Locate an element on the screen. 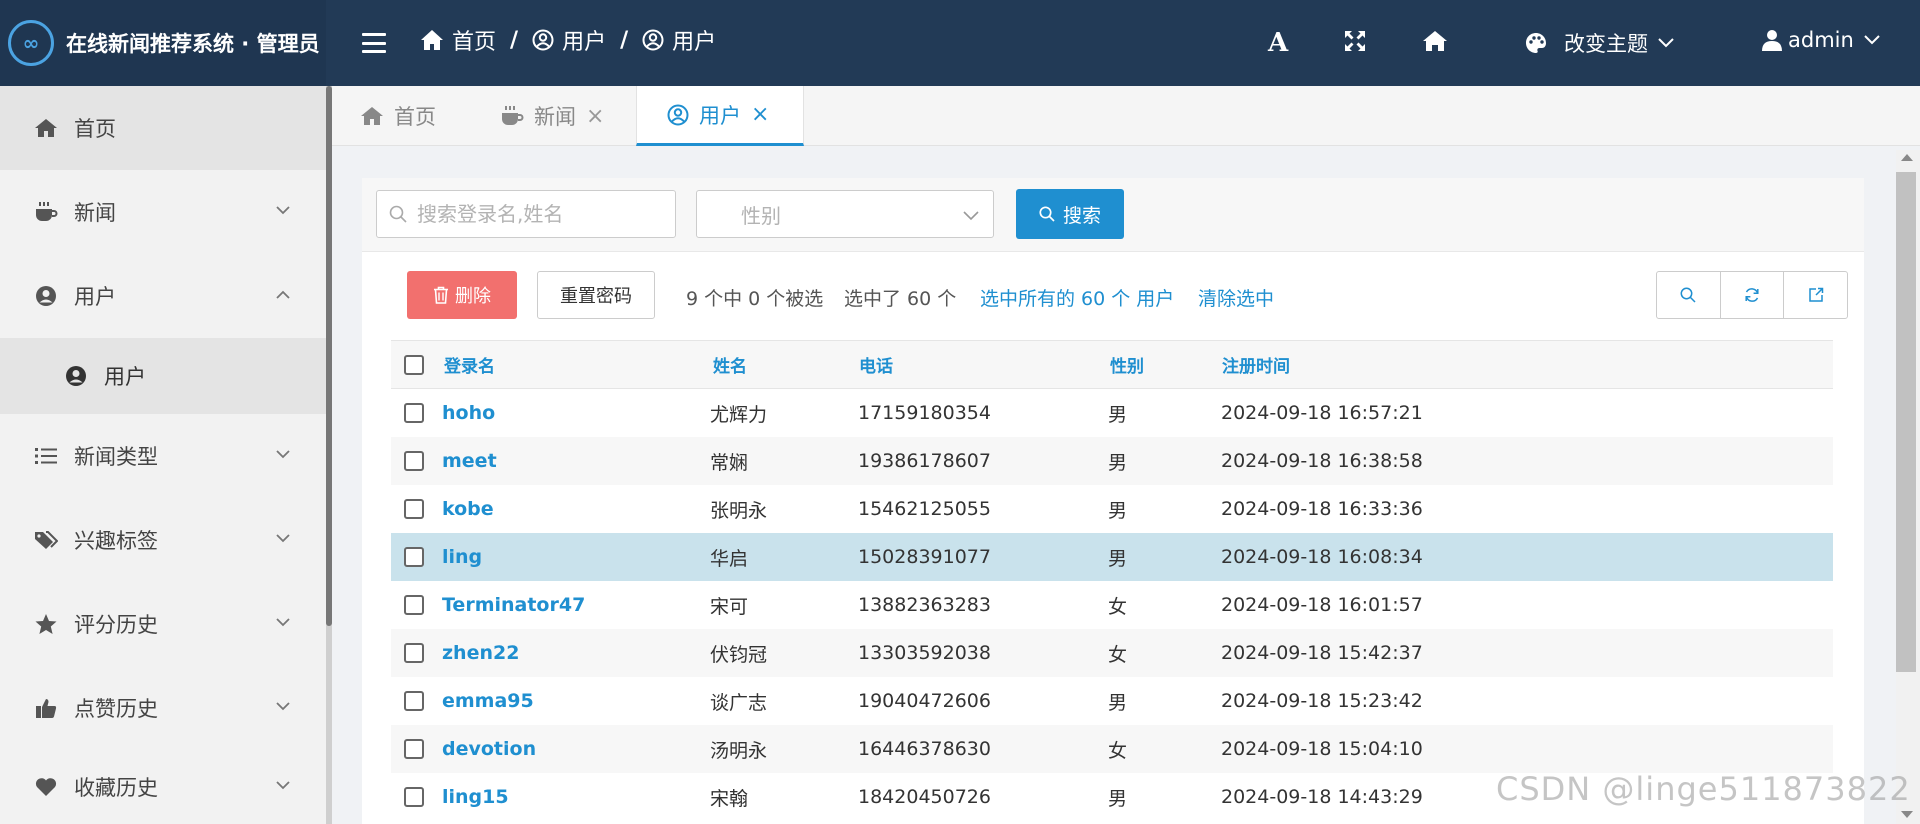 Image resolution: width=1920 pixels, height=824 pixels. user-login-link: ling15 is located at coordinates (475, 797).